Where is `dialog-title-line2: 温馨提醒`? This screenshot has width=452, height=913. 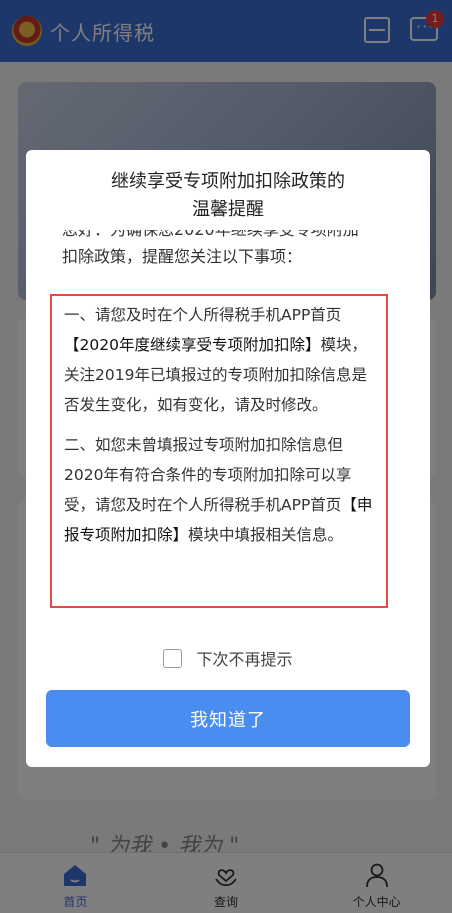
dialog-title-line2: 温馨提醒 is located at coordinates (228, 209).